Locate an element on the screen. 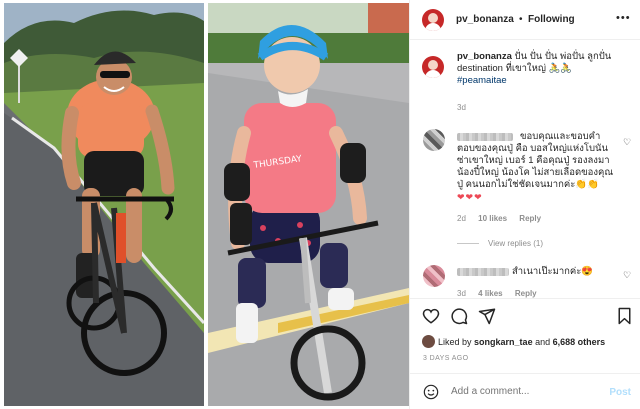 This screenshot has height=409, width=640. view-replies-button: View replies (1) is located at coordinates (515, 243).